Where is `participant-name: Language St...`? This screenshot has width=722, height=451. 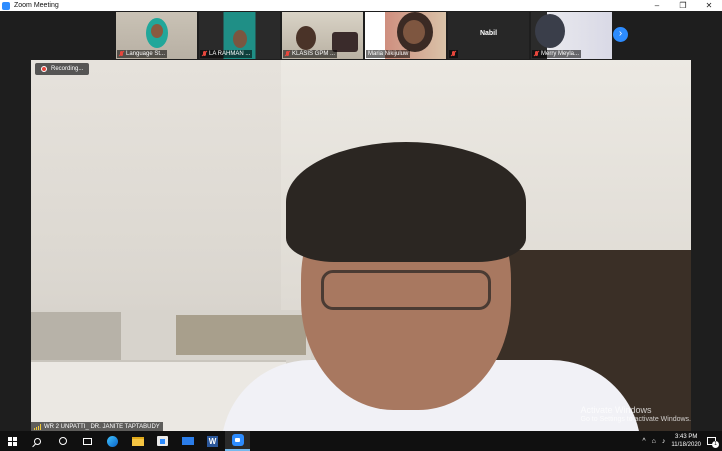 participant-name: Language St... is located at coordinates (146, 54).